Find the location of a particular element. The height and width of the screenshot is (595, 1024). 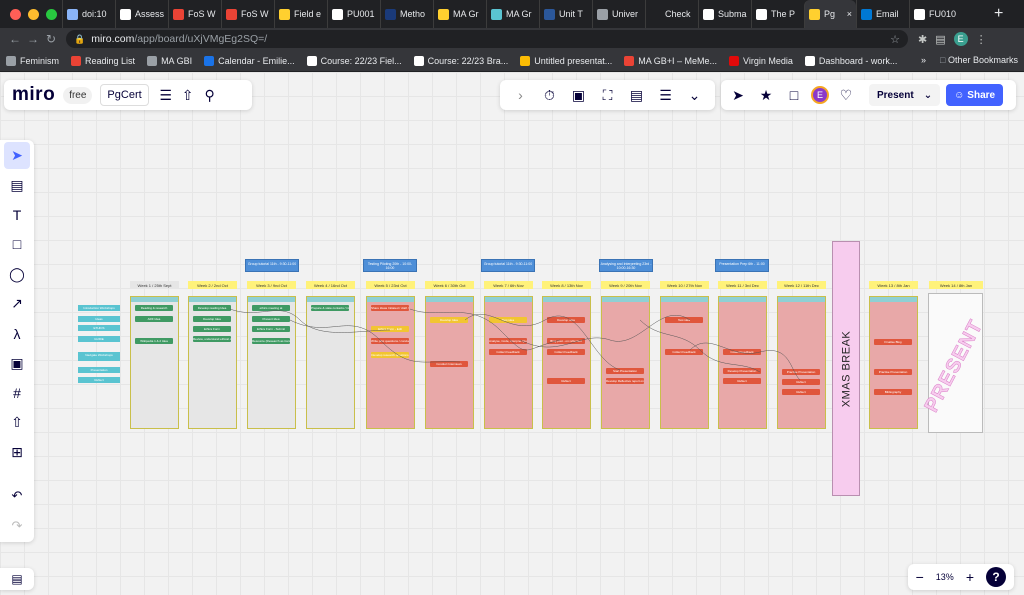

templates-icon: ▤ is located at coordinates (17, 185).